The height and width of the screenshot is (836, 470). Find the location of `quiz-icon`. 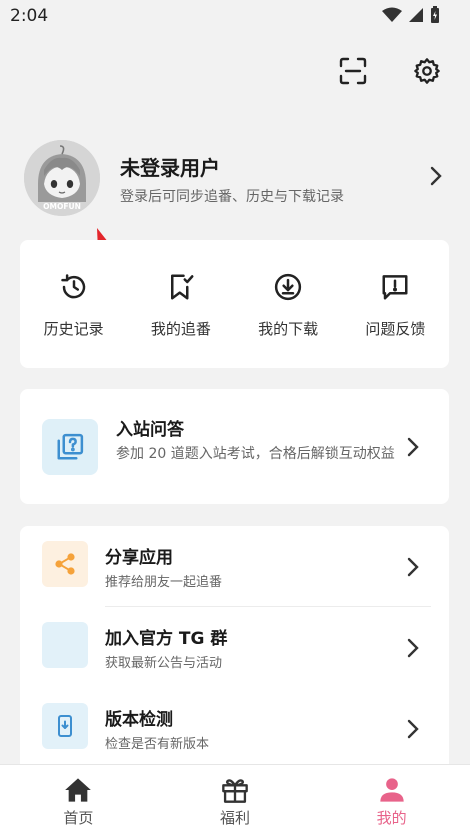

quiz-icon is located at coordinates (70, 446).